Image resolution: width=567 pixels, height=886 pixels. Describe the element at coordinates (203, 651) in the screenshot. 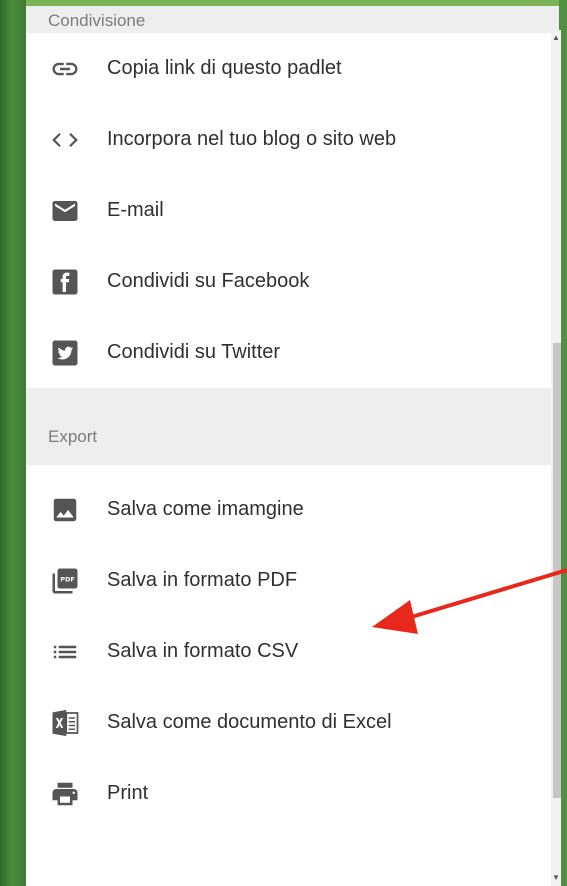

I see `menu-item-label: Salva in formato CSV` at that location.